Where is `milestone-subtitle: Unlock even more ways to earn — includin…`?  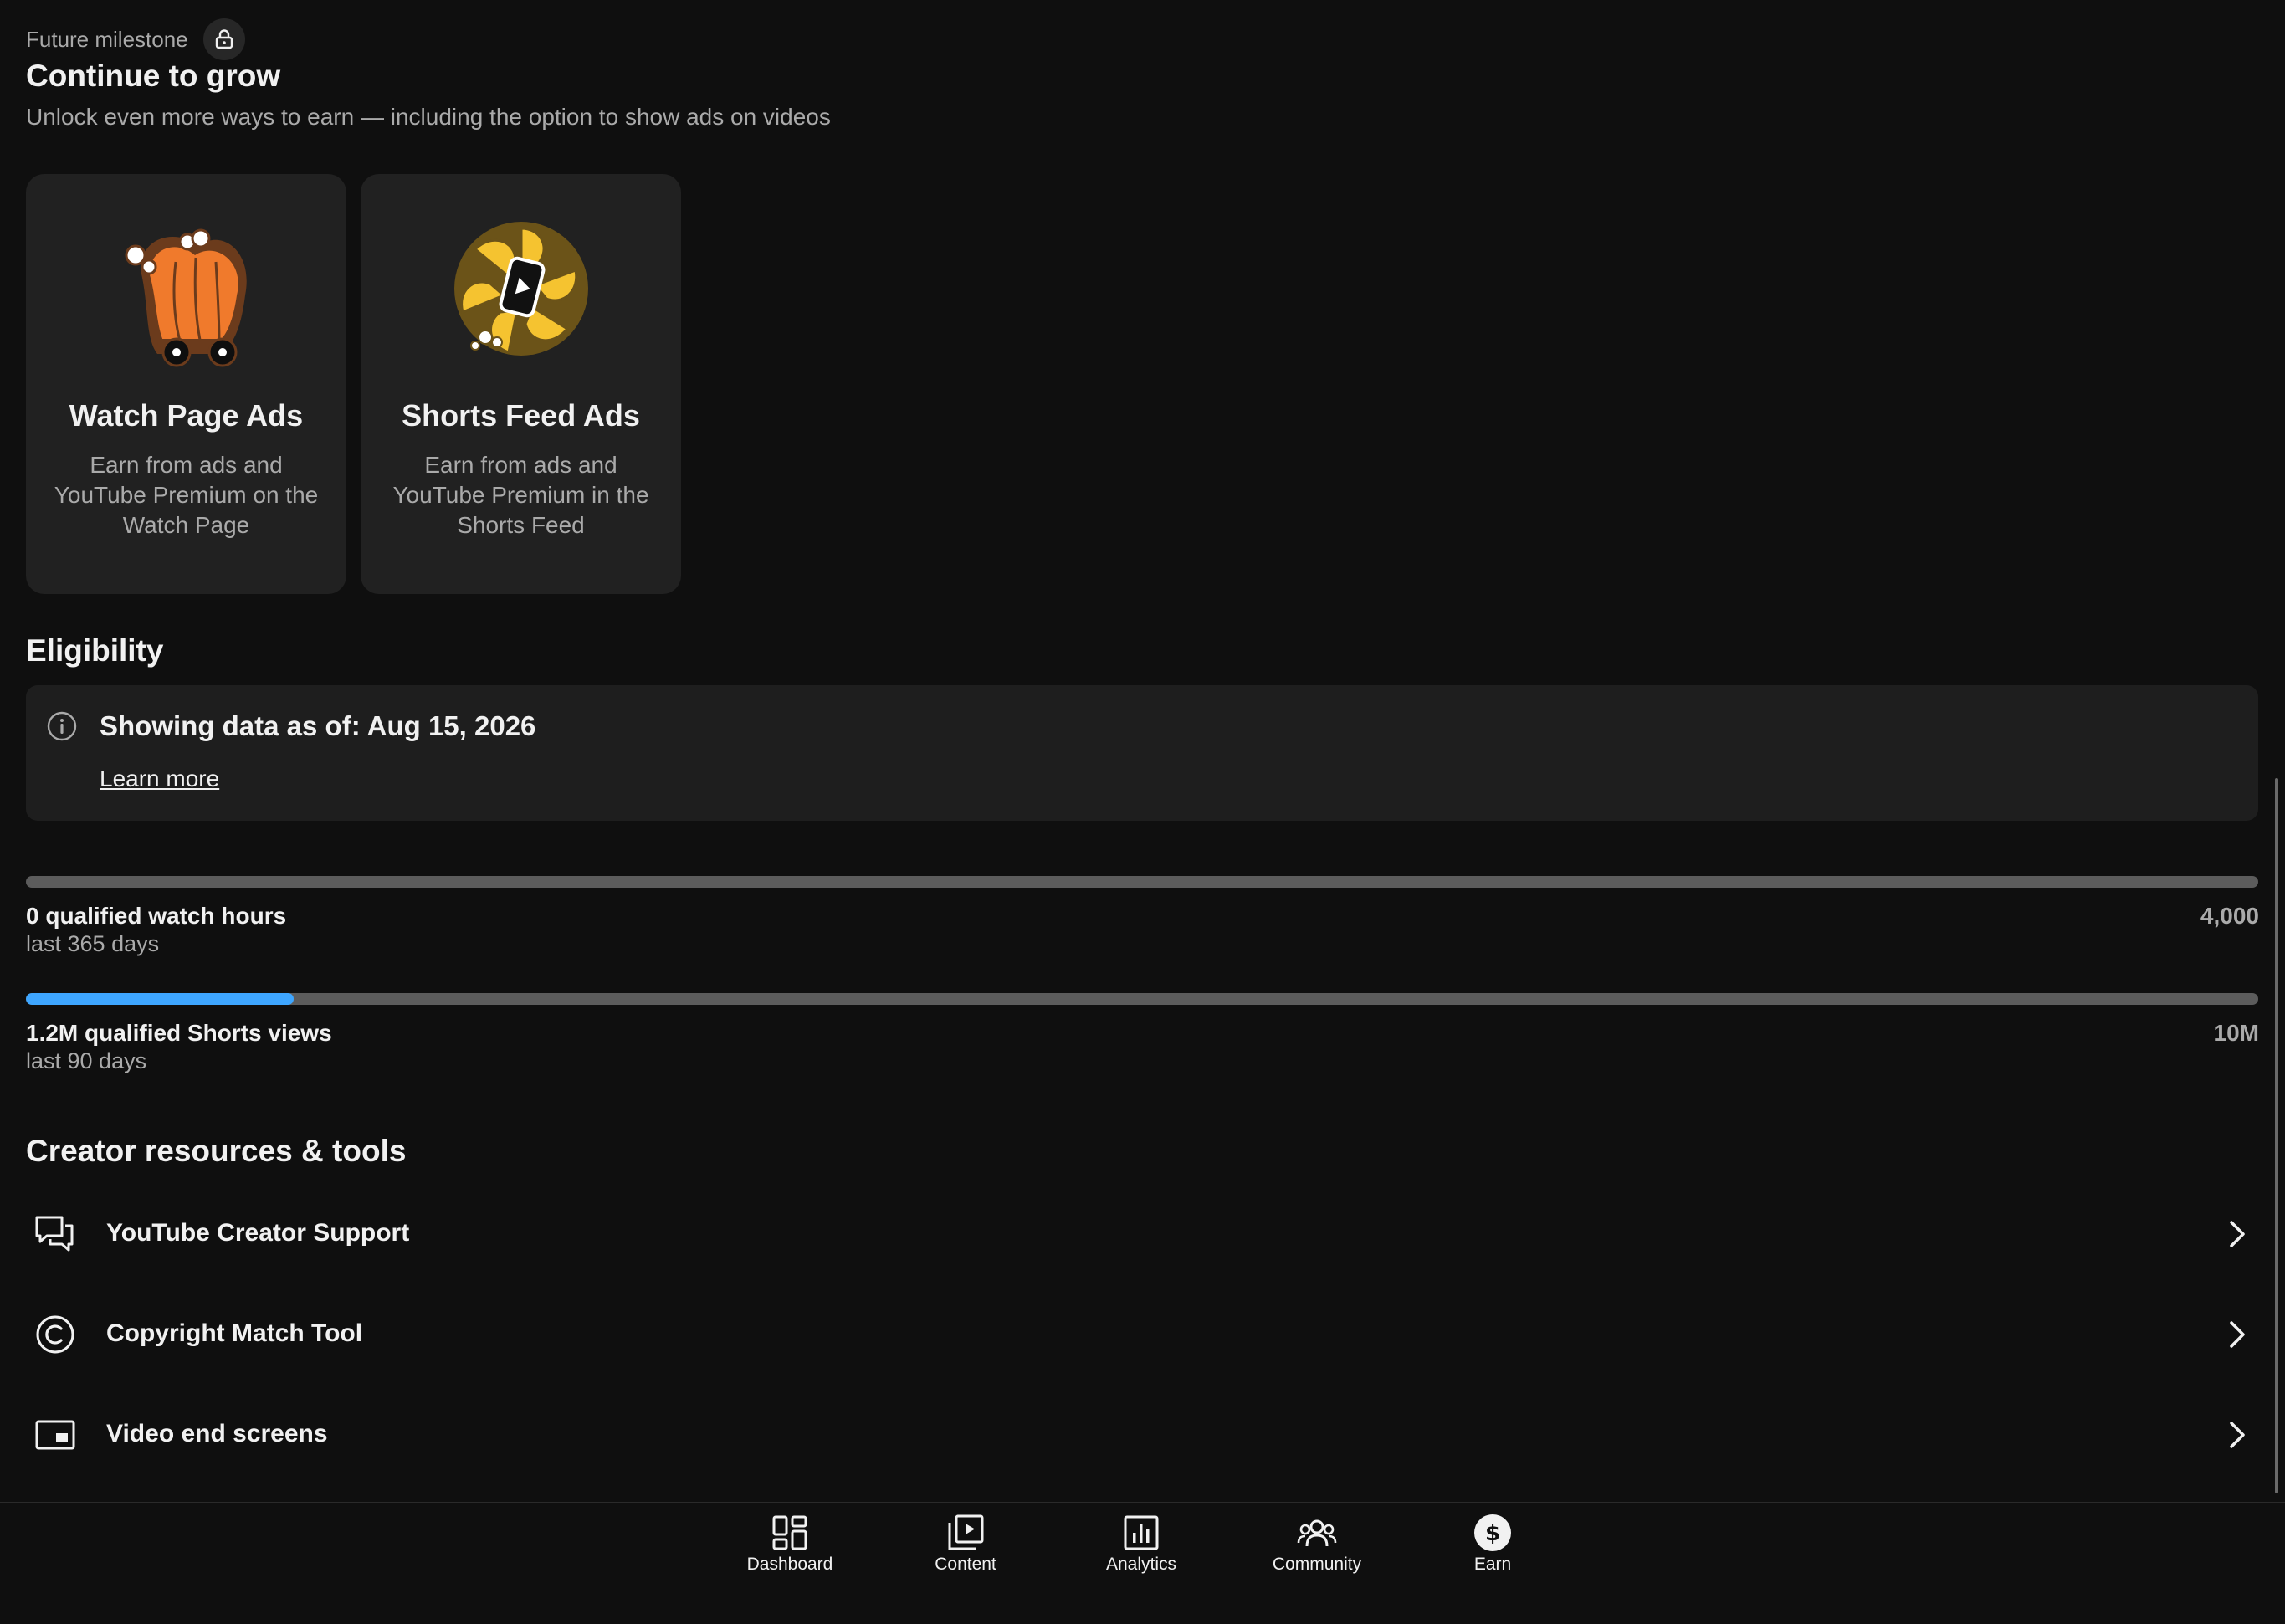 milestone-subtitle: Unlock even more ways to earn — includin… is located at coordinates (429, 117).